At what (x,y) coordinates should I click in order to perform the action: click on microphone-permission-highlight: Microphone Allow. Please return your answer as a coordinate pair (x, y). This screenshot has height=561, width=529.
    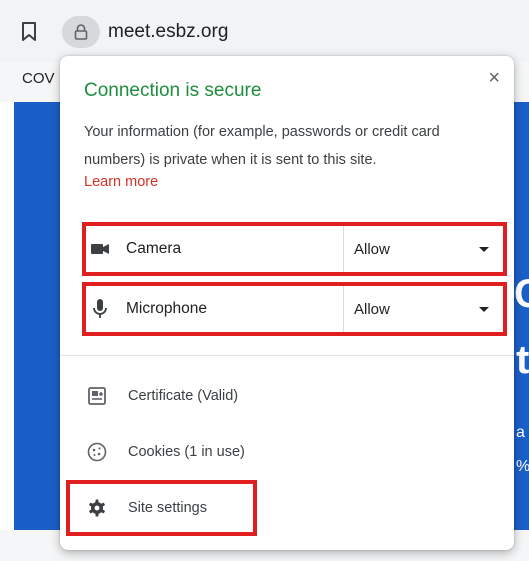
    Looking at the image, I should click on (294, 309).